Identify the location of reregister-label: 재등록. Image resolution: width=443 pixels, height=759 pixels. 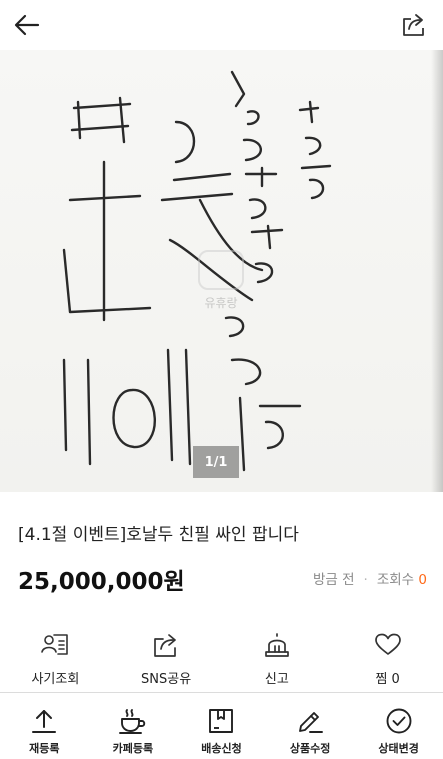
(44, 748).